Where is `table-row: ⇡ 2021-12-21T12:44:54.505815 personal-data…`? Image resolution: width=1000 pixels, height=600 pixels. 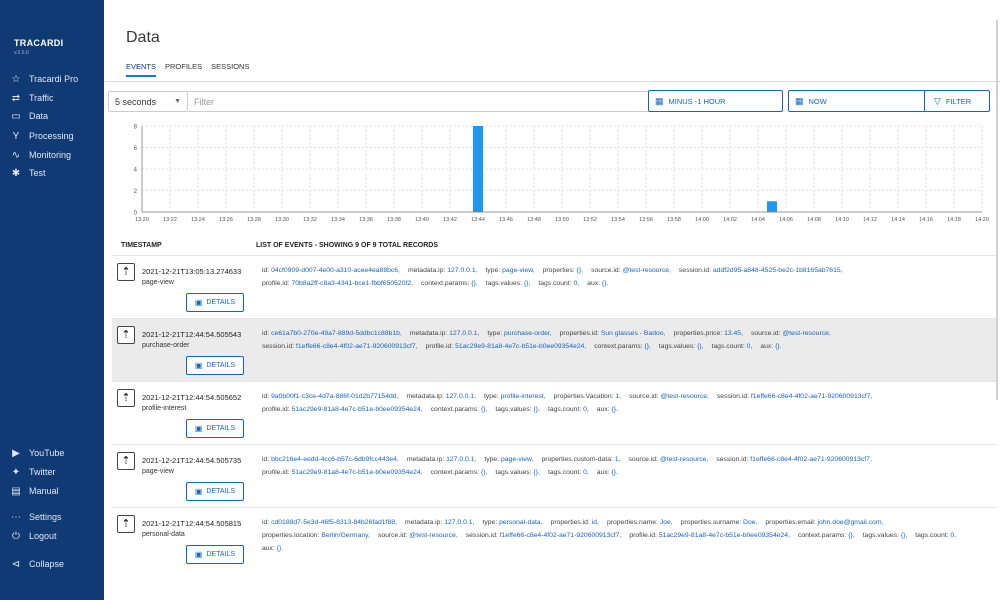
table-row: ⇡ 2021-12-21T12:44:54.505815 personal-data… is located at coordinates (554, 538).